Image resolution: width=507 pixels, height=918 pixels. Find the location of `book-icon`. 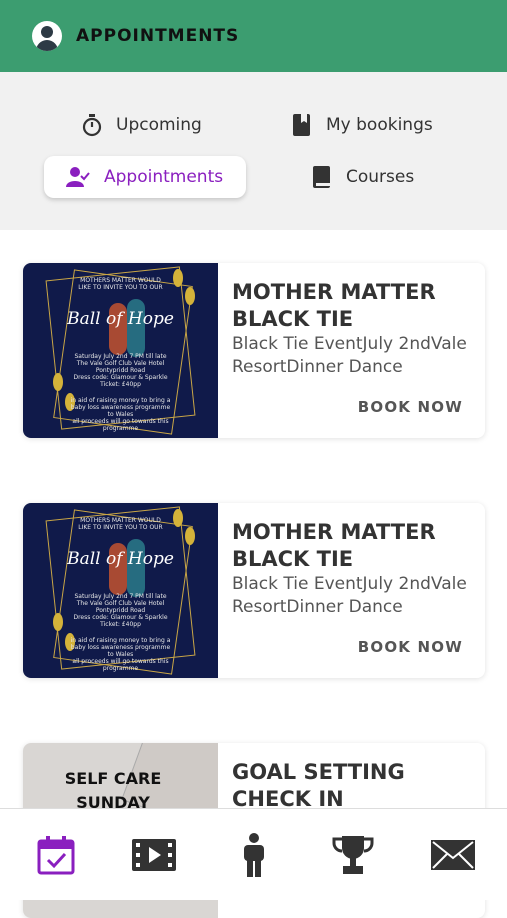

book-icon is located at coordinates (321, 177).